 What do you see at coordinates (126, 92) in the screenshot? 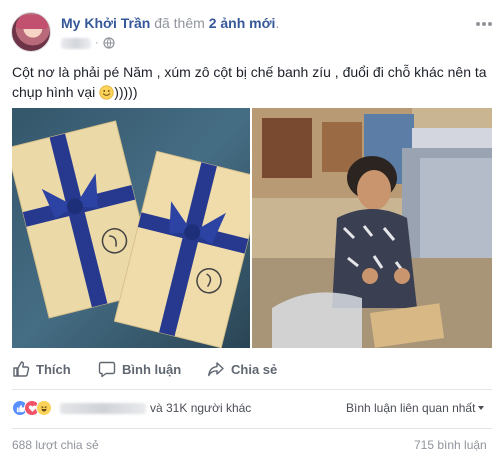
I see `post-body-tail: )))))` at bounding box center [126, 92].